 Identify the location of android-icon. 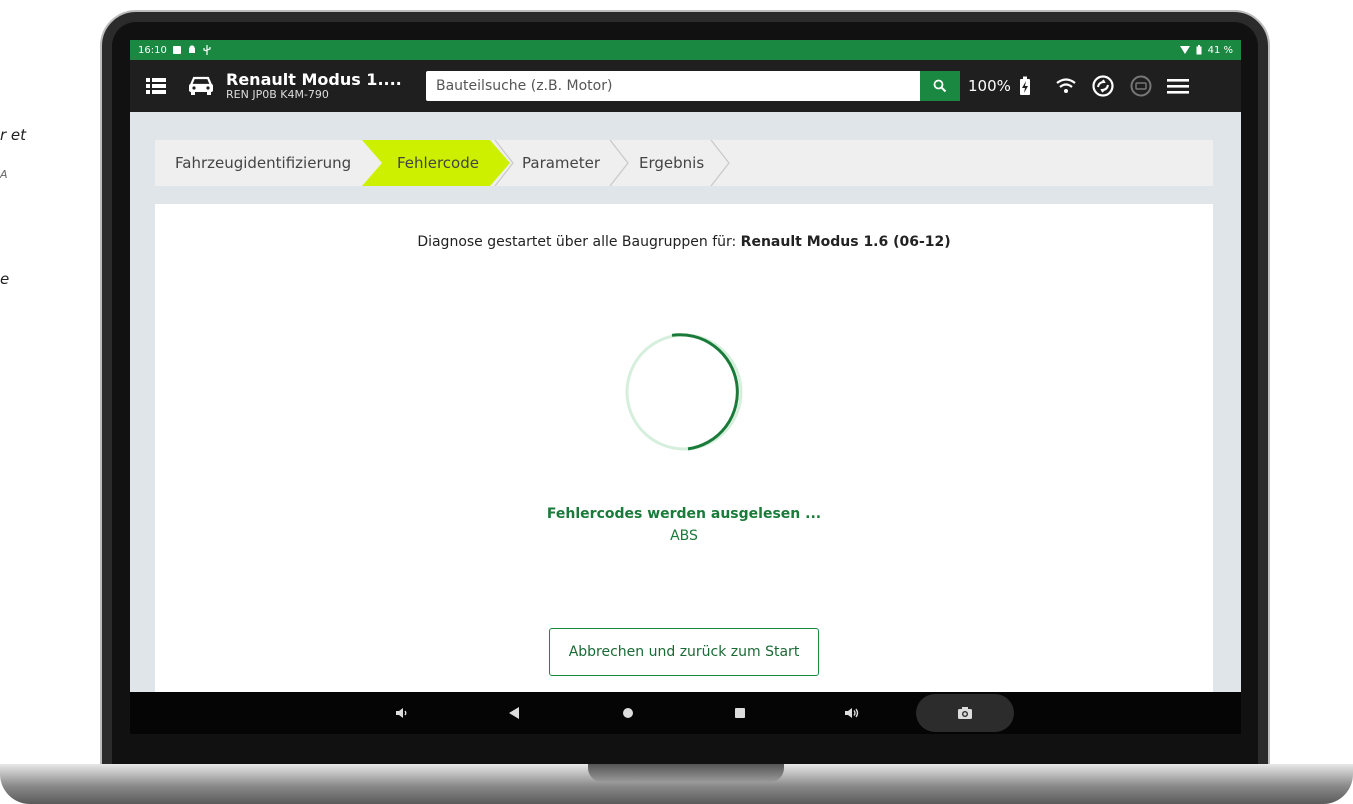
(191, 49).